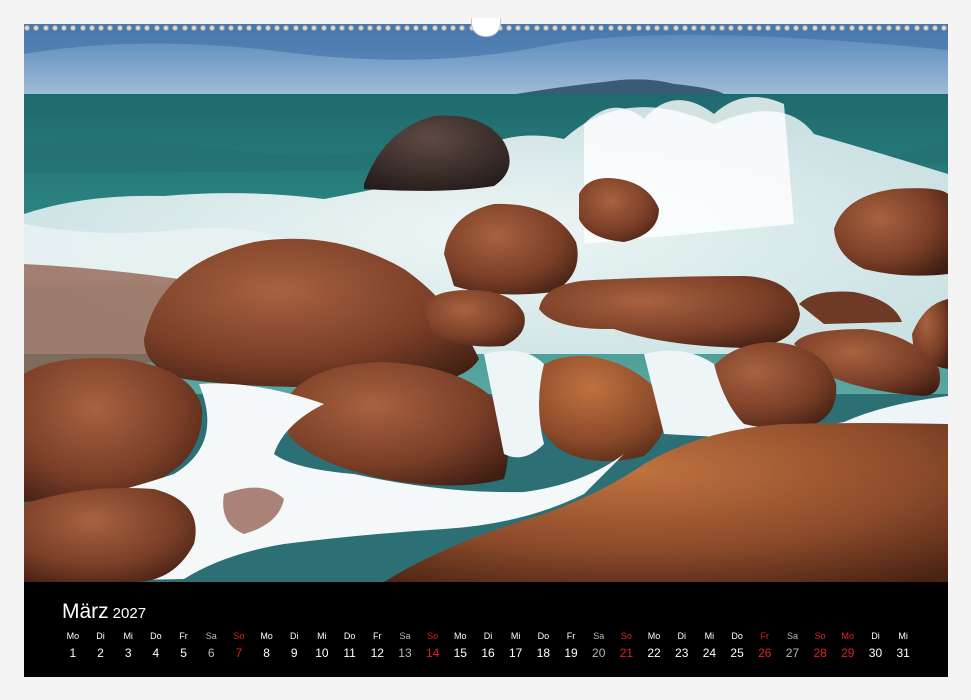  I want to click on day-cell: Di 30, so click(876, 650).